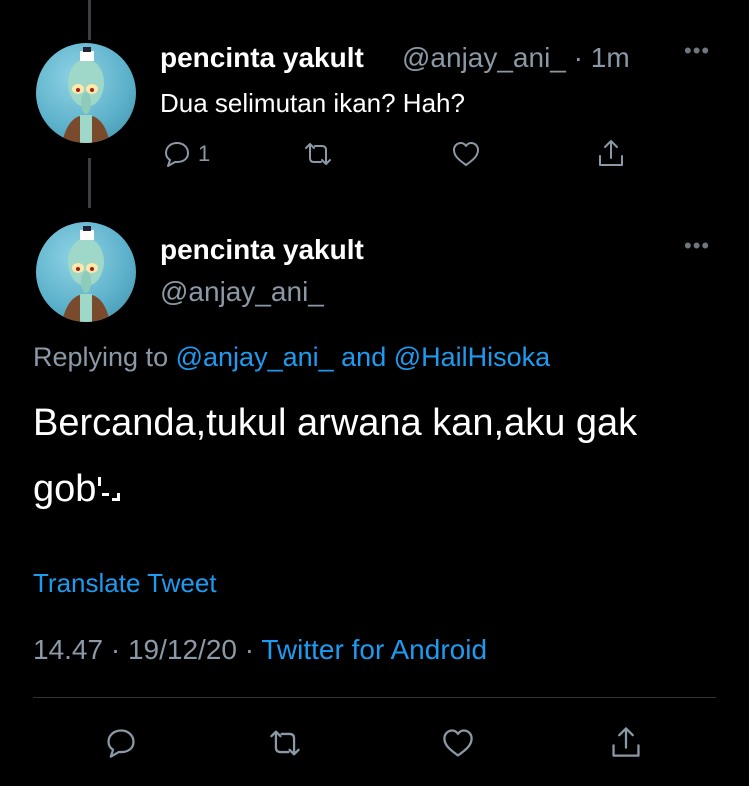 The image size is (749, 786). What do you see at coordinates (125, 583) in the screenshot?
I see `translate-tweet-link: Translate Tweet` at bounding box center [125, 583].